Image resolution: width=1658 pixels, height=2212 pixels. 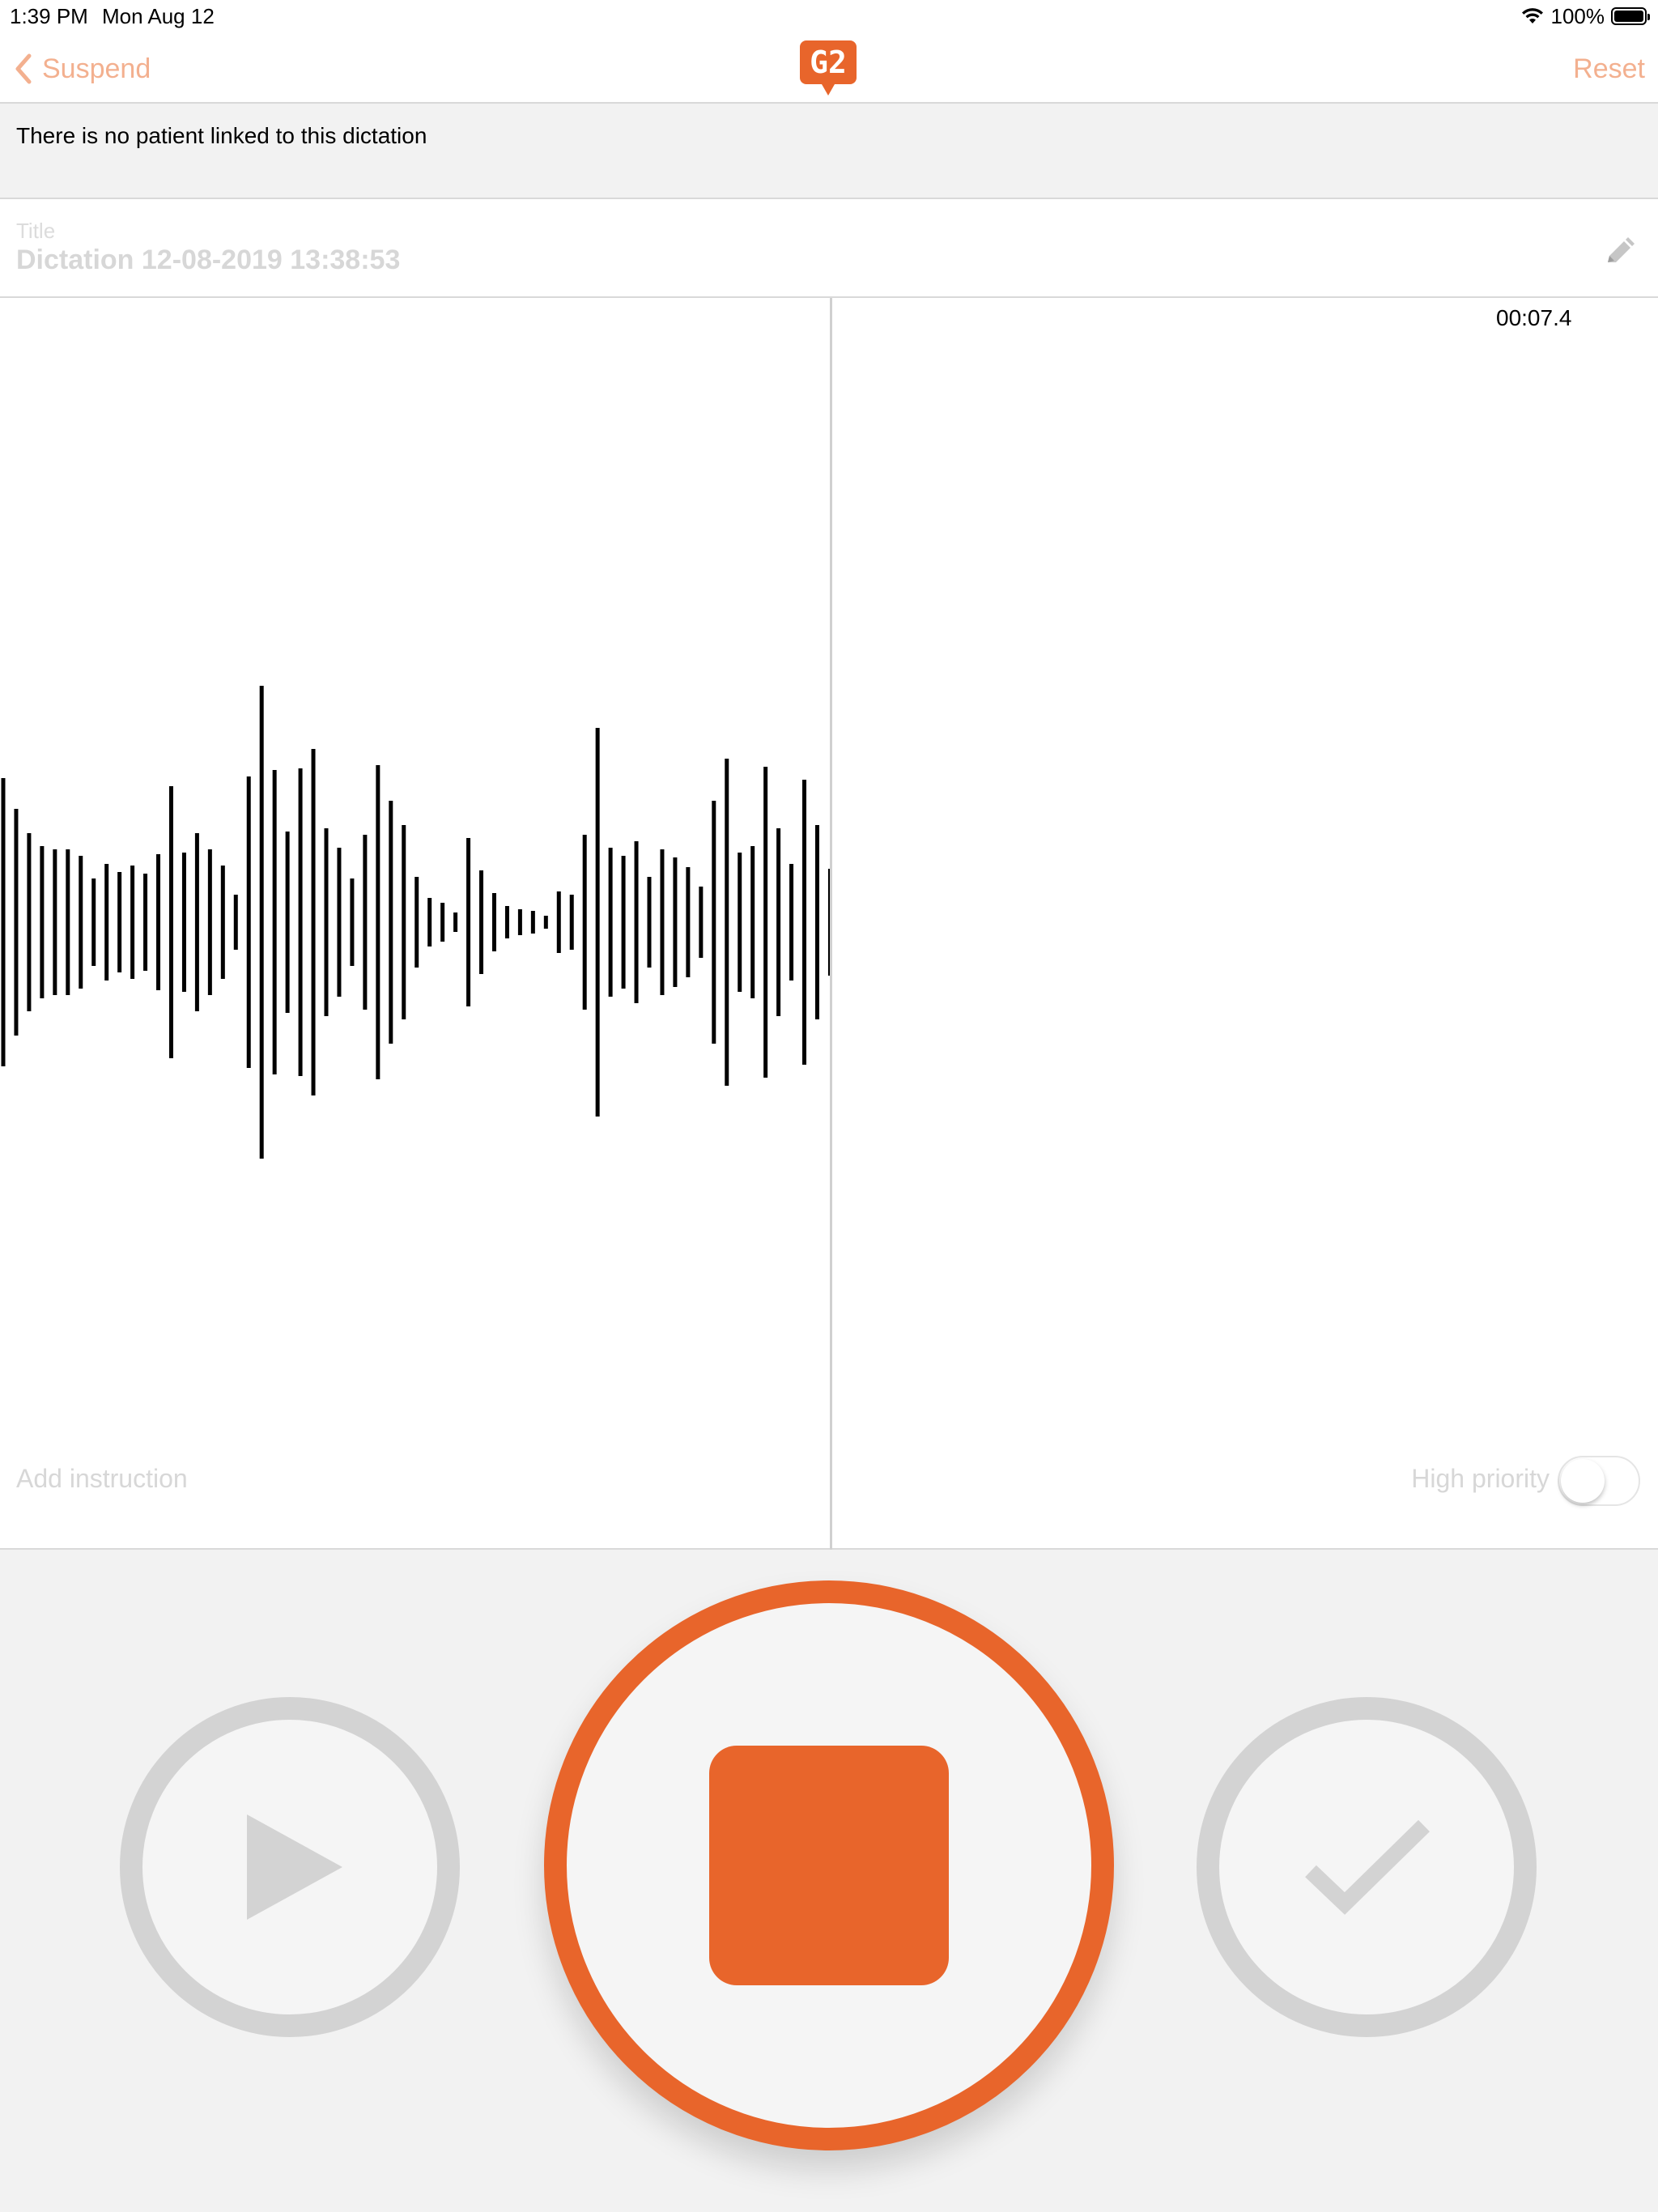 What do you see at coordinates (829, 16) in the screenshot?
I see `status-bar: 1:39 PM Mon Aug 12 100%` at bounding box center [829, 16].